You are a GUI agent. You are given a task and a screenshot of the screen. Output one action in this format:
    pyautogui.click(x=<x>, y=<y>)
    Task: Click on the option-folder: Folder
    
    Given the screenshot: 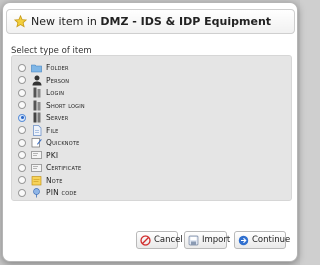 What is the action you would take?
    pyautogui.click(x=40, y=67)
    